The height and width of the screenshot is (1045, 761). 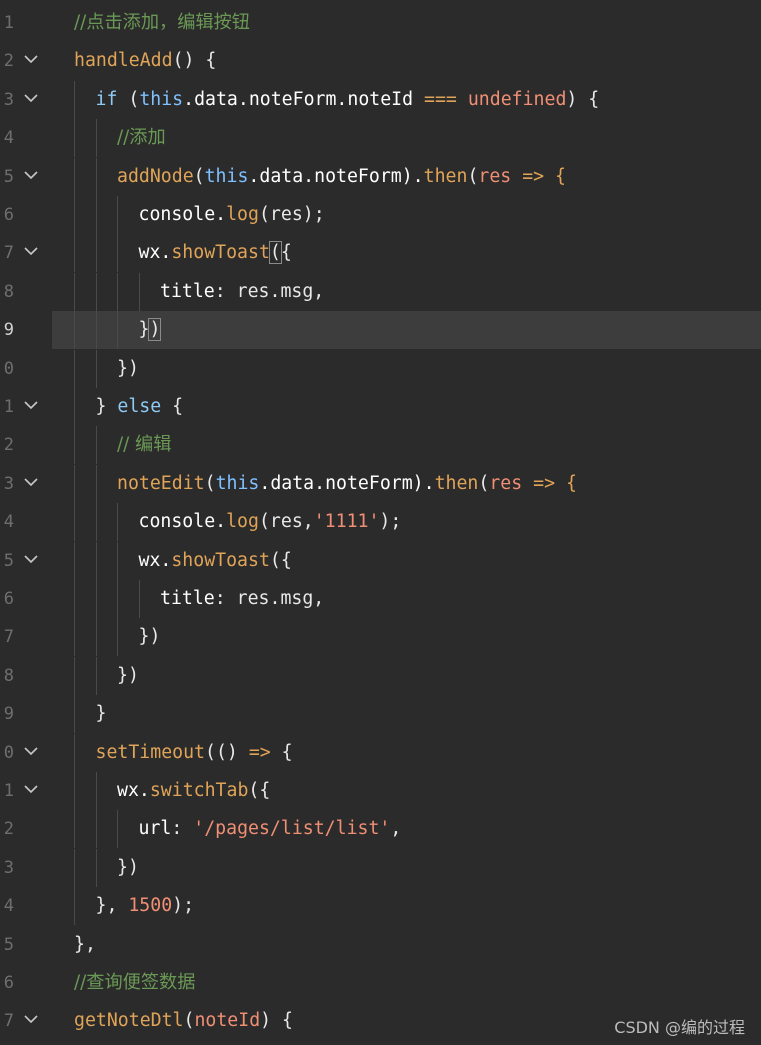 I want to click on code-line: 2 url: '/pages/list/list',, so click(x=380, y=829).